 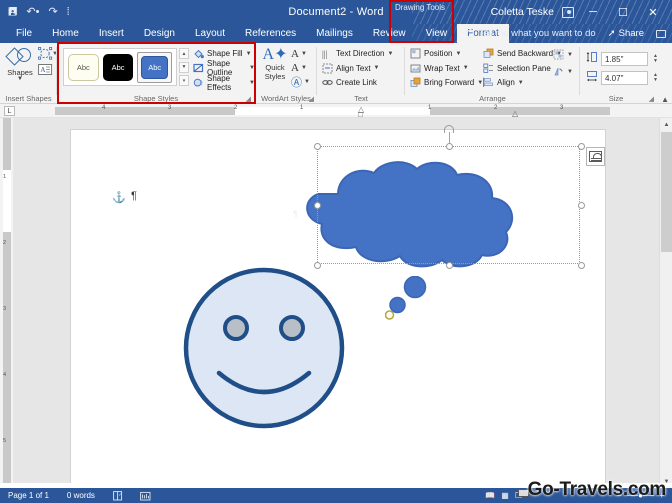 I want to click on window-controls: ─ ☐ ✕, so click(x=623, y=12).